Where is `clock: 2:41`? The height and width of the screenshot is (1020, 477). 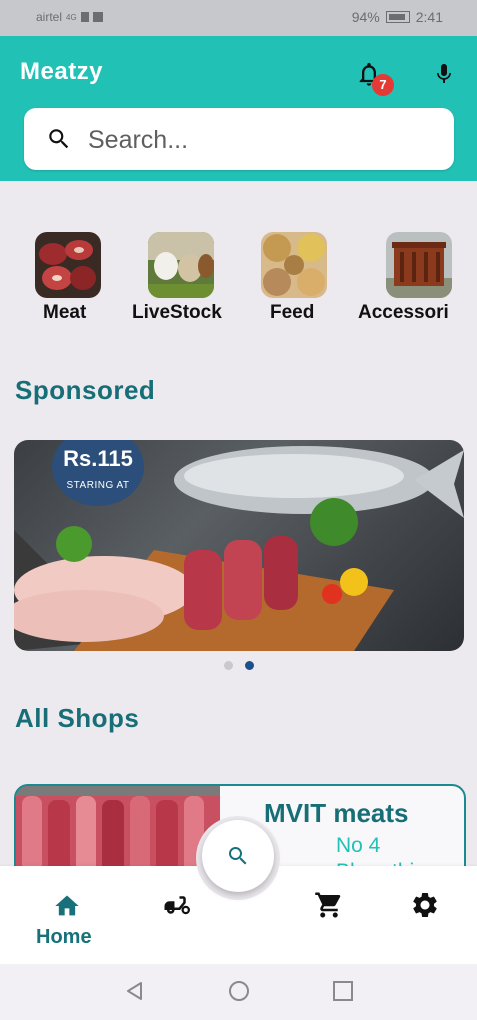 clock: 2:41 is located at coordinates (429, 17).